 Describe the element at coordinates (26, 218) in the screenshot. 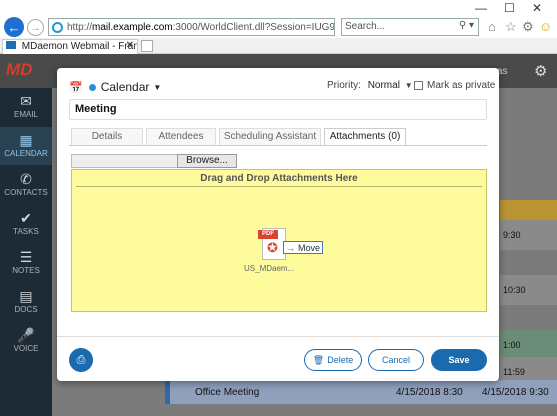

I see `check-icon: ✔` at that location.